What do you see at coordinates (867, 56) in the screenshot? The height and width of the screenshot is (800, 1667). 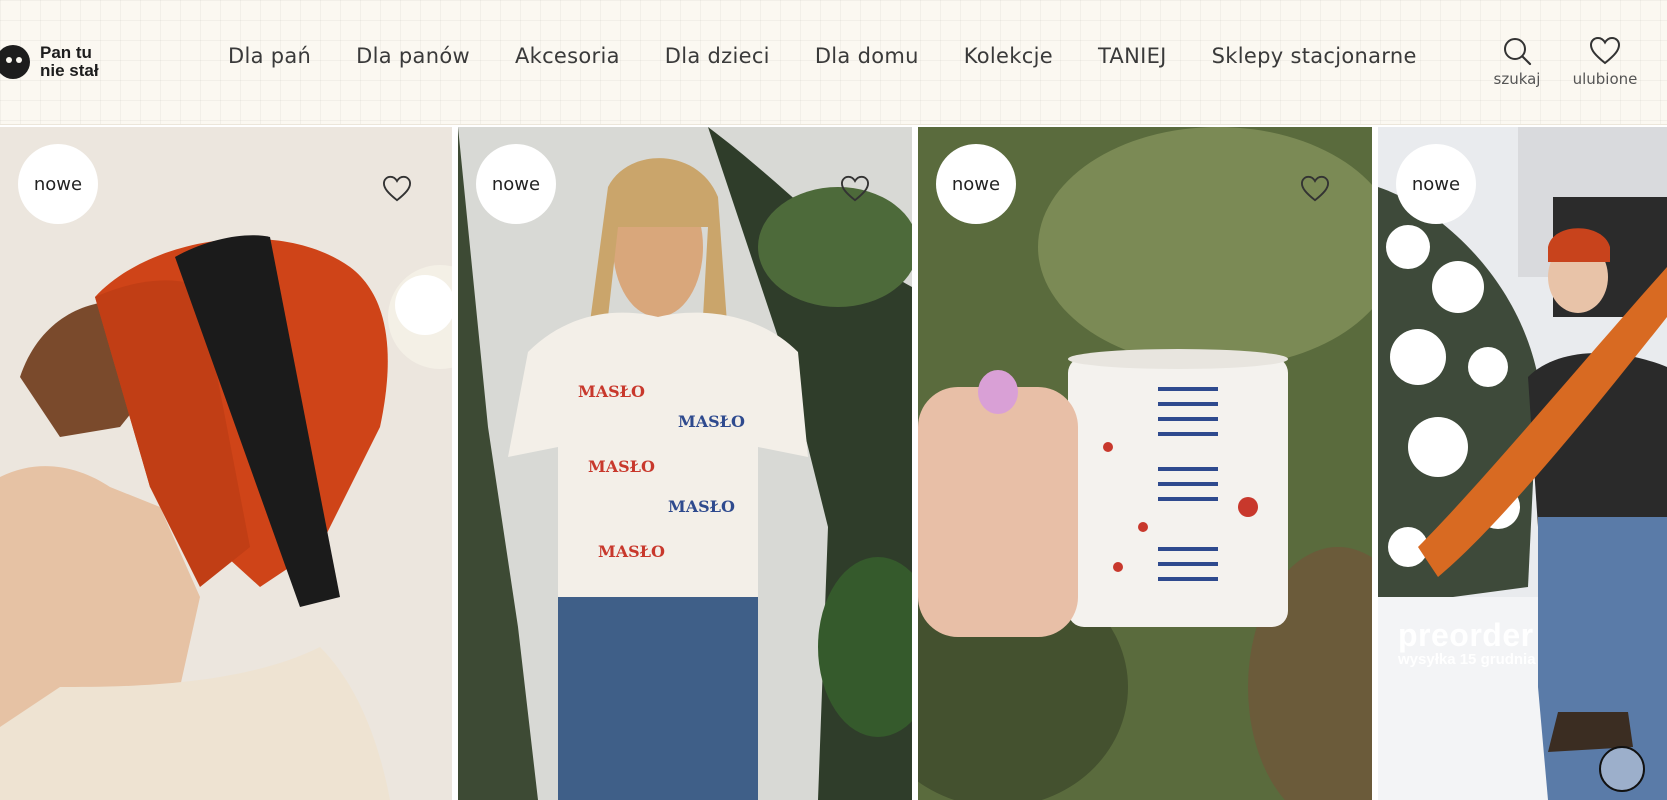 I see `nav-dla-domu: Dla domu` at bounding box center [867, 56].